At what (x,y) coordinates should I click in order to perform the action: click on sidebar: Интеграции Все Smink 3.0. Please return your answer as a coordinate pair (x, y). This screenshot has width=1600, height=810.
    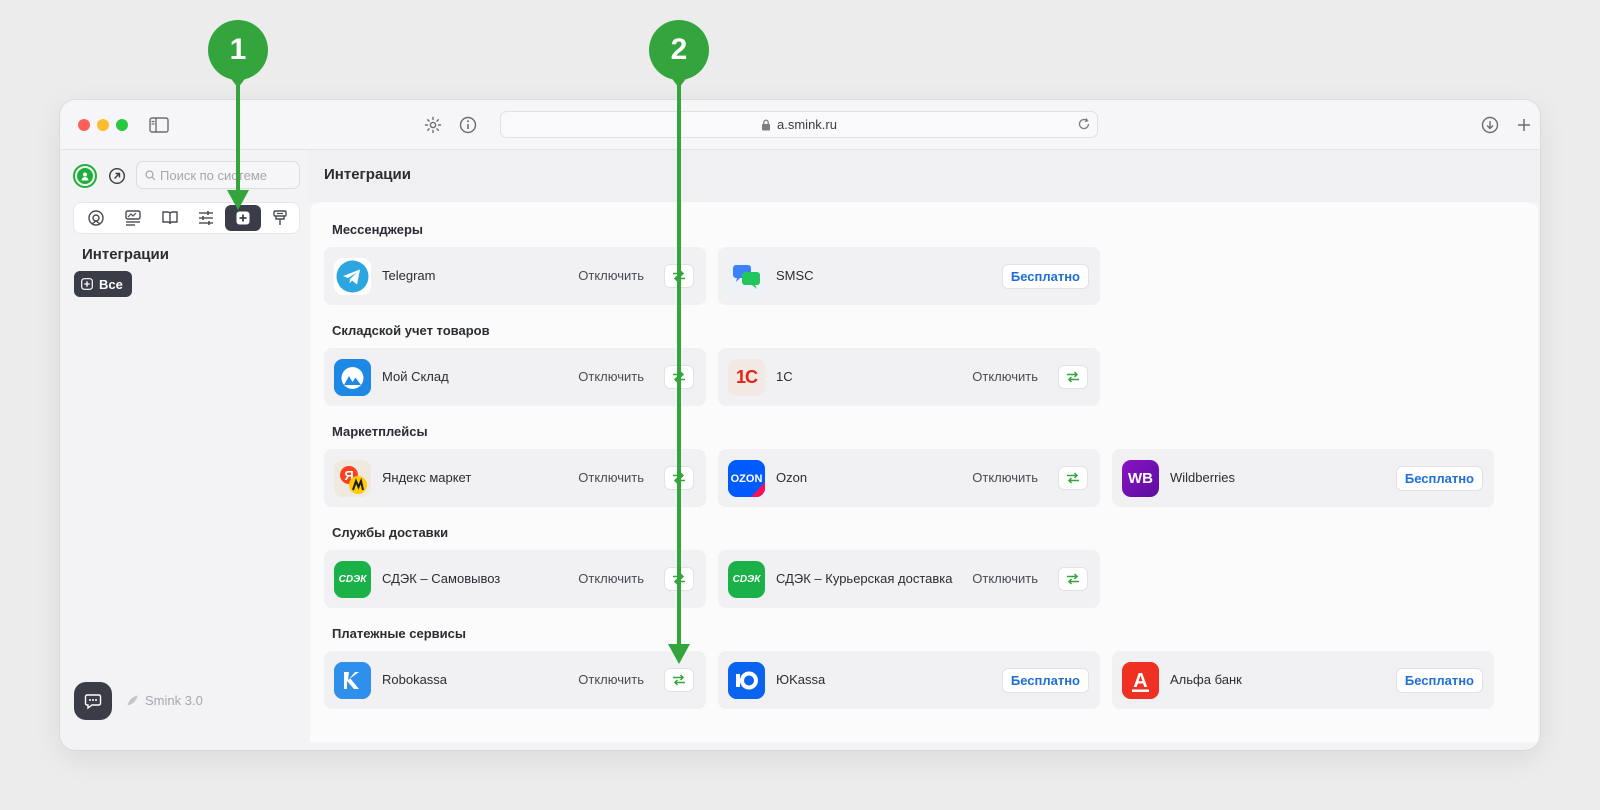
    Looking at the image, I should click on (184, 450).